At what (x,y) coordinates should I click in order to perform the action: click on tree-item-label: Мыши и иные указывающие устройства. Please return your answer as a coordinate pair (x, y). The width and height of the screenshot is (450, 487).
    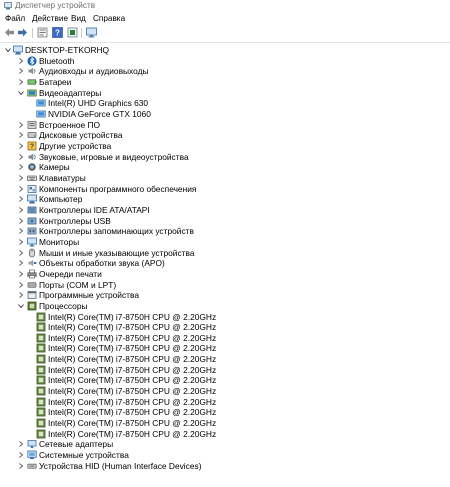
    Looking at the image, I should click on (117, 252).